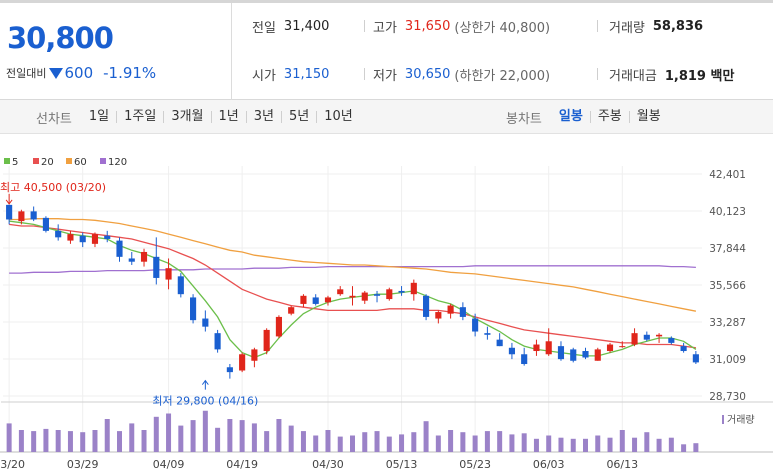 This screenshot has height=473, width=773. What do you see at coordinates (264, 28) in the screenshot?
I see `quote-item-label: 전일` at bounding box center [264, 28].